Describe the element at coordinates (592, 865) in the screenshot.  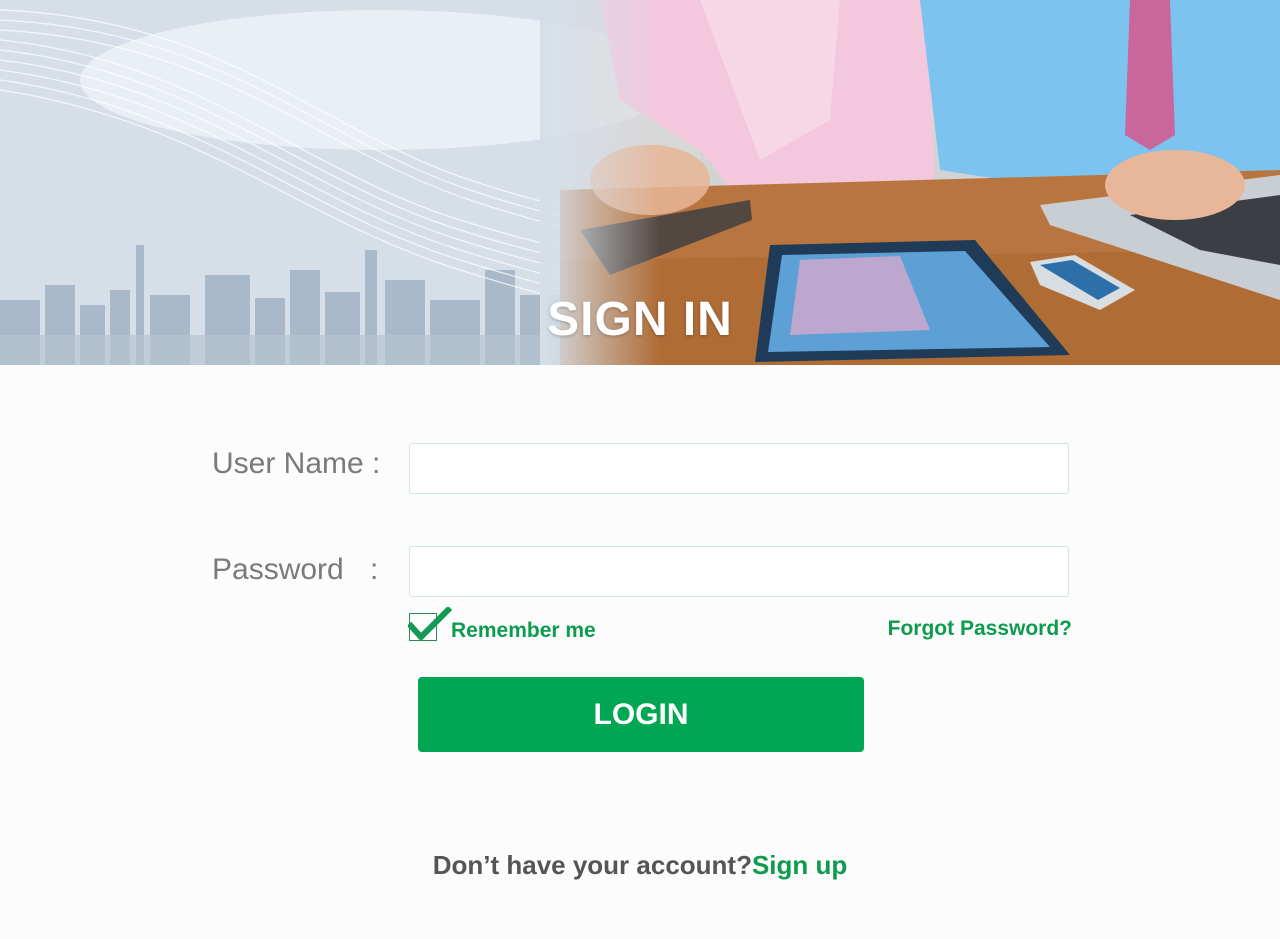
I see `signup-prompt-text: Don’t have your account?` at that location.